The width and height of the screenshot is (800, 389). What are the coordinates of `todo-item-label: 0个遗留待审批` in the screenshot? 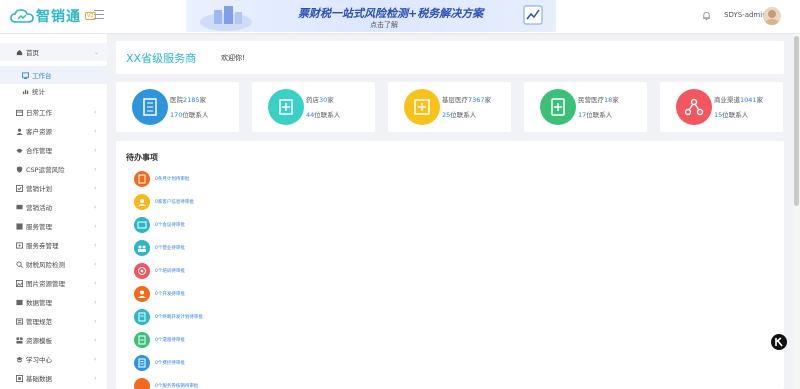 It's located at (170, 340).